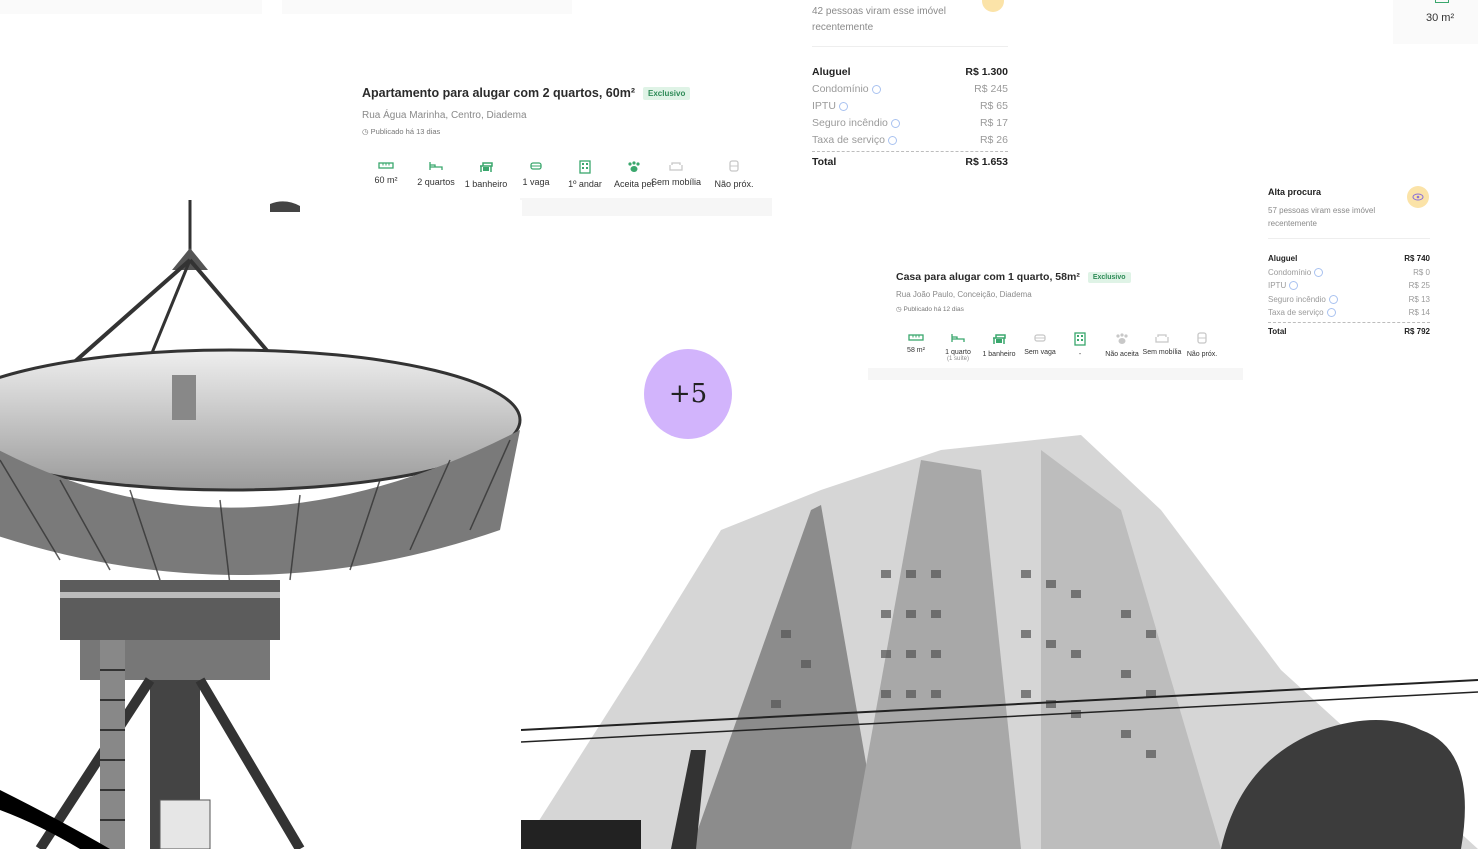 The image size is (1478, 849). What do you see at coordinates (1419, 312) in the screenshot?
I see `price-value: R$ 14` at bounding box center [1419, 312].